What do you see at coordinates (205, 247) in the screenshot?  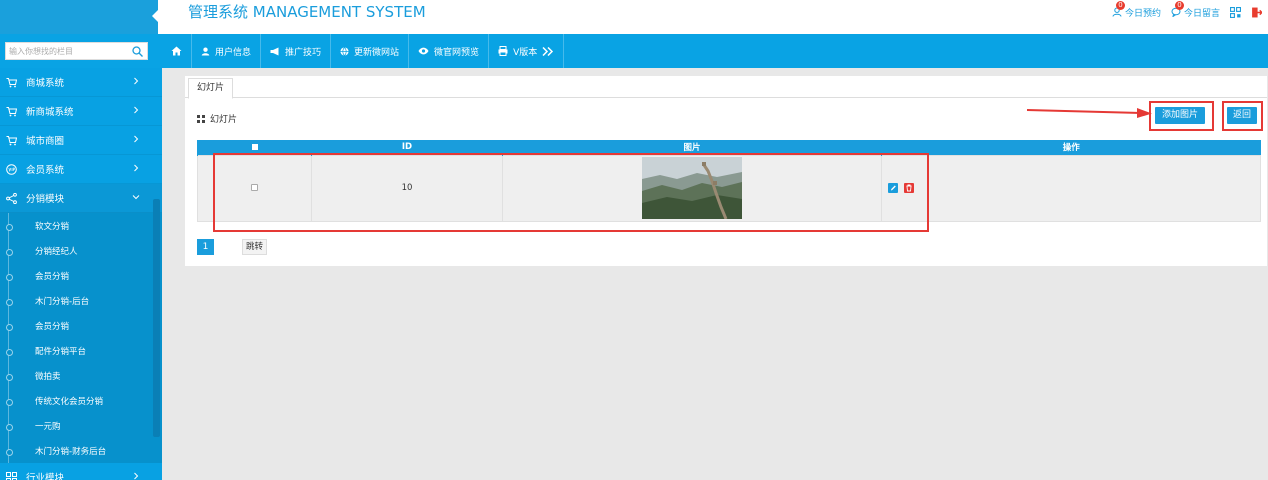 I see `page-number-current: 1` at bounding box center [205, 247].